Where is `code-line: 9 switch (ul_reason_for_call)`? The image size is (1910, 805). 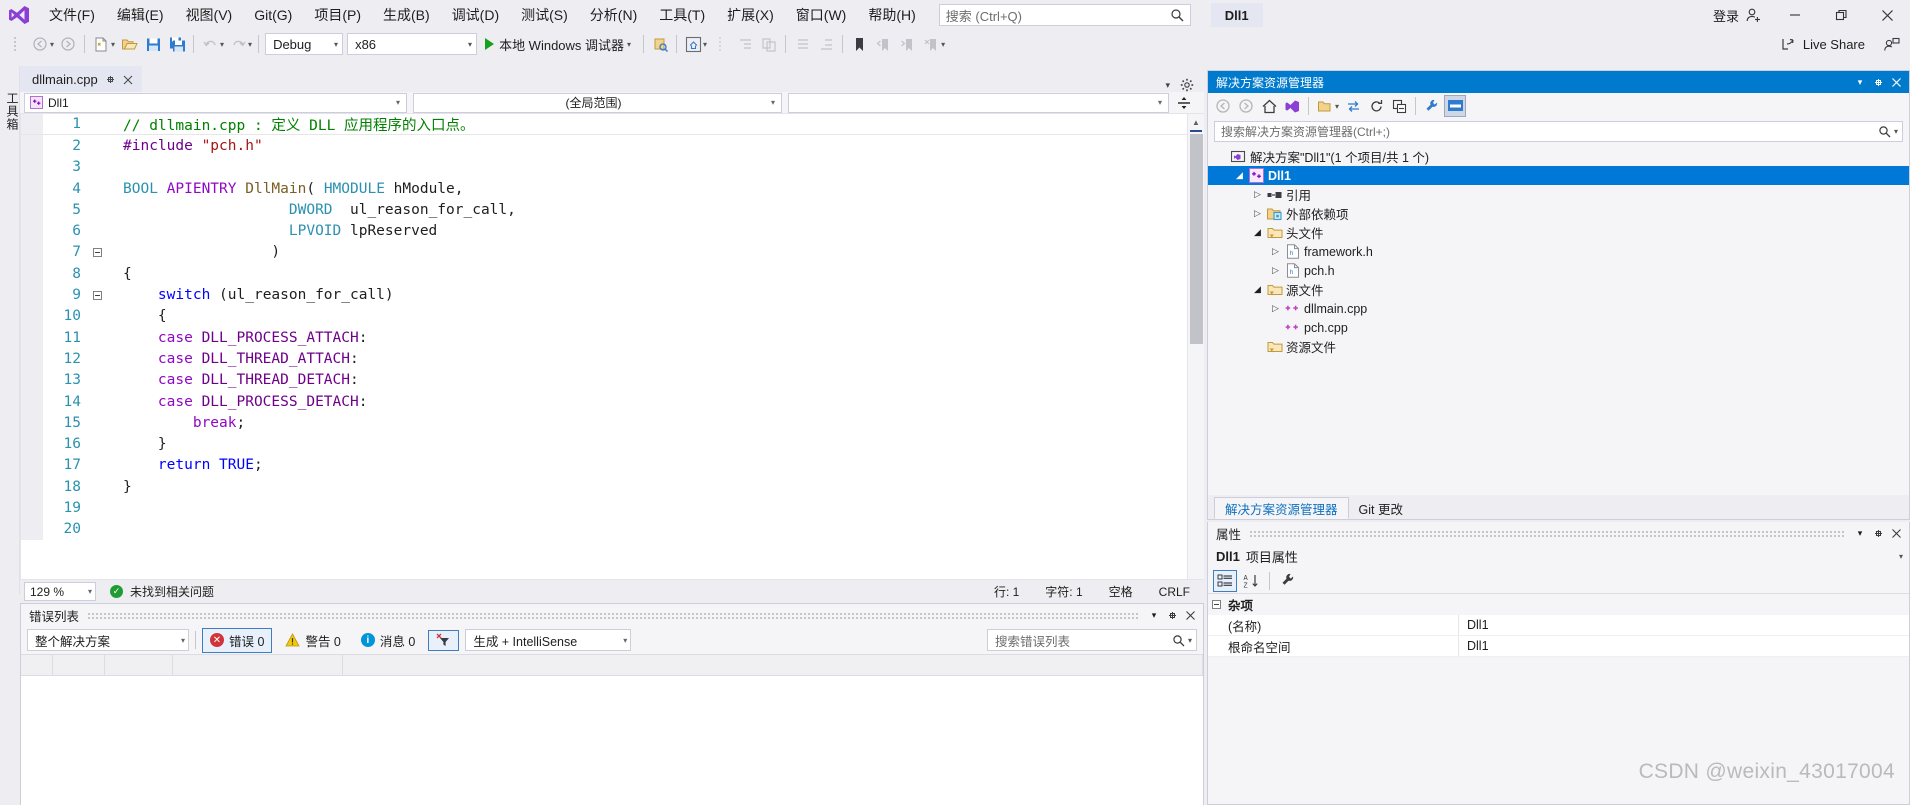 code-line: 9 switch (ul_reason_for_call) is located at coordinates (612, 295).